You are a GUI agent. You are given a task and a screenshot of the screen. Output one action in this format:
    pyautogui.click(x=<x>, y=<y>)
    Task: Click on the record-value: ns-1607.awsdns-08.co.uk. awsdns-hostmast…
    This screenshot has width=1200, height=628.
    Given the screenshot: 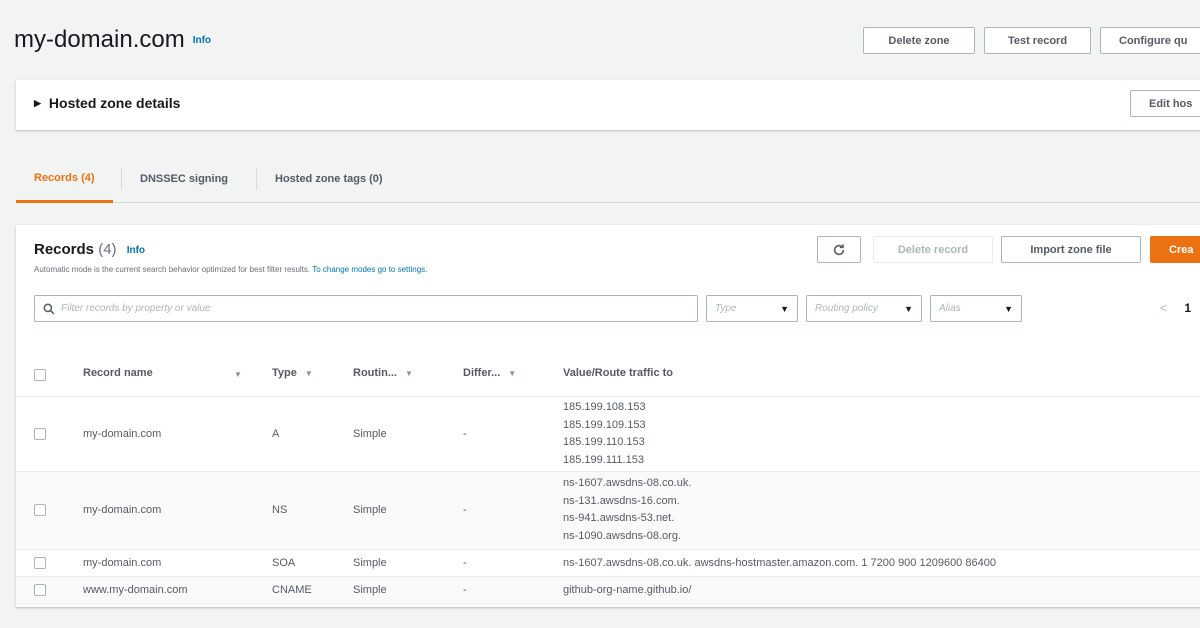 What is the action you would take?
    pyautogui.click(x=779, y=563)
    